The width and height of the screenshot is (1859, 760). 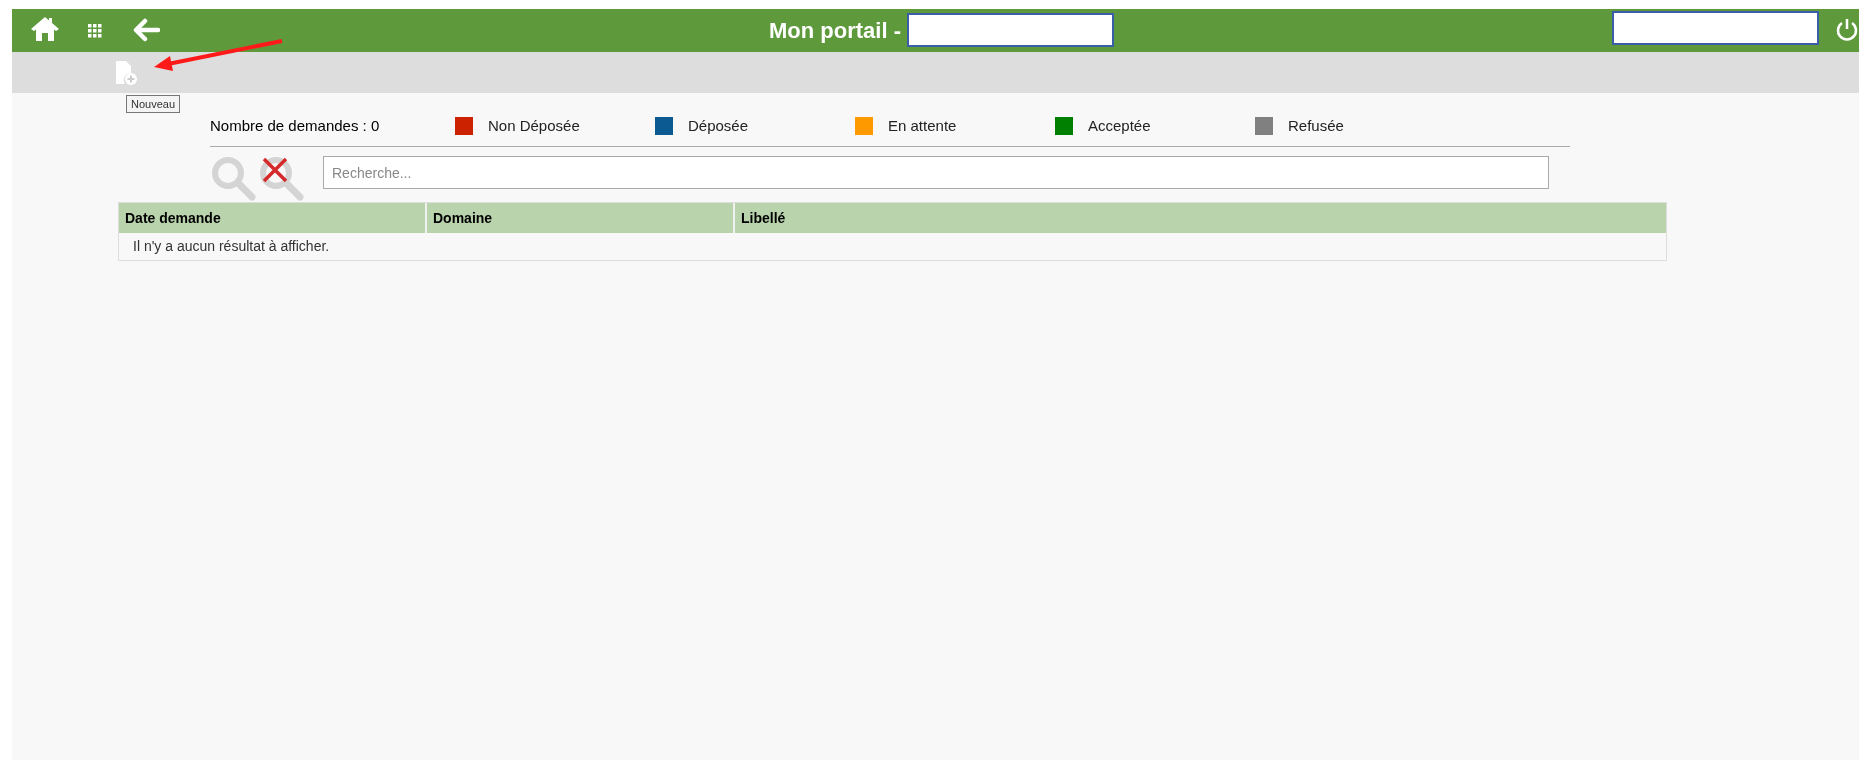 I want to click on legend-label: Acceptée, so click(x=1119, y=126).